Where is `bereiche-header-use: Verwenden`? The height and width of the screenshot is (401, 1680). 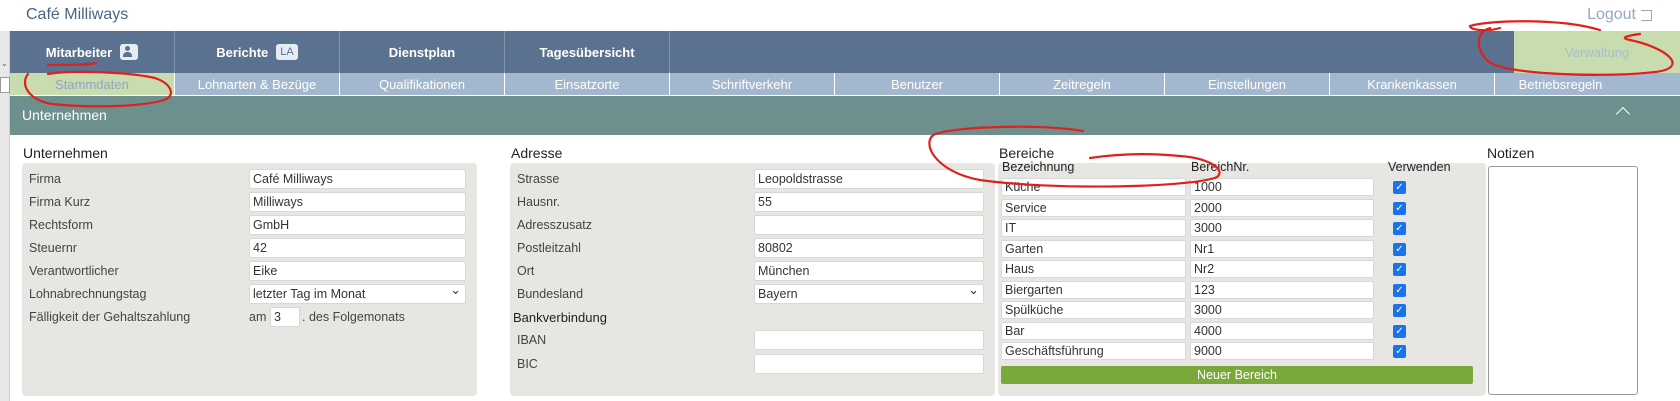
bereiche-header-use: Verwenden is located at coordinates (1419, 167).